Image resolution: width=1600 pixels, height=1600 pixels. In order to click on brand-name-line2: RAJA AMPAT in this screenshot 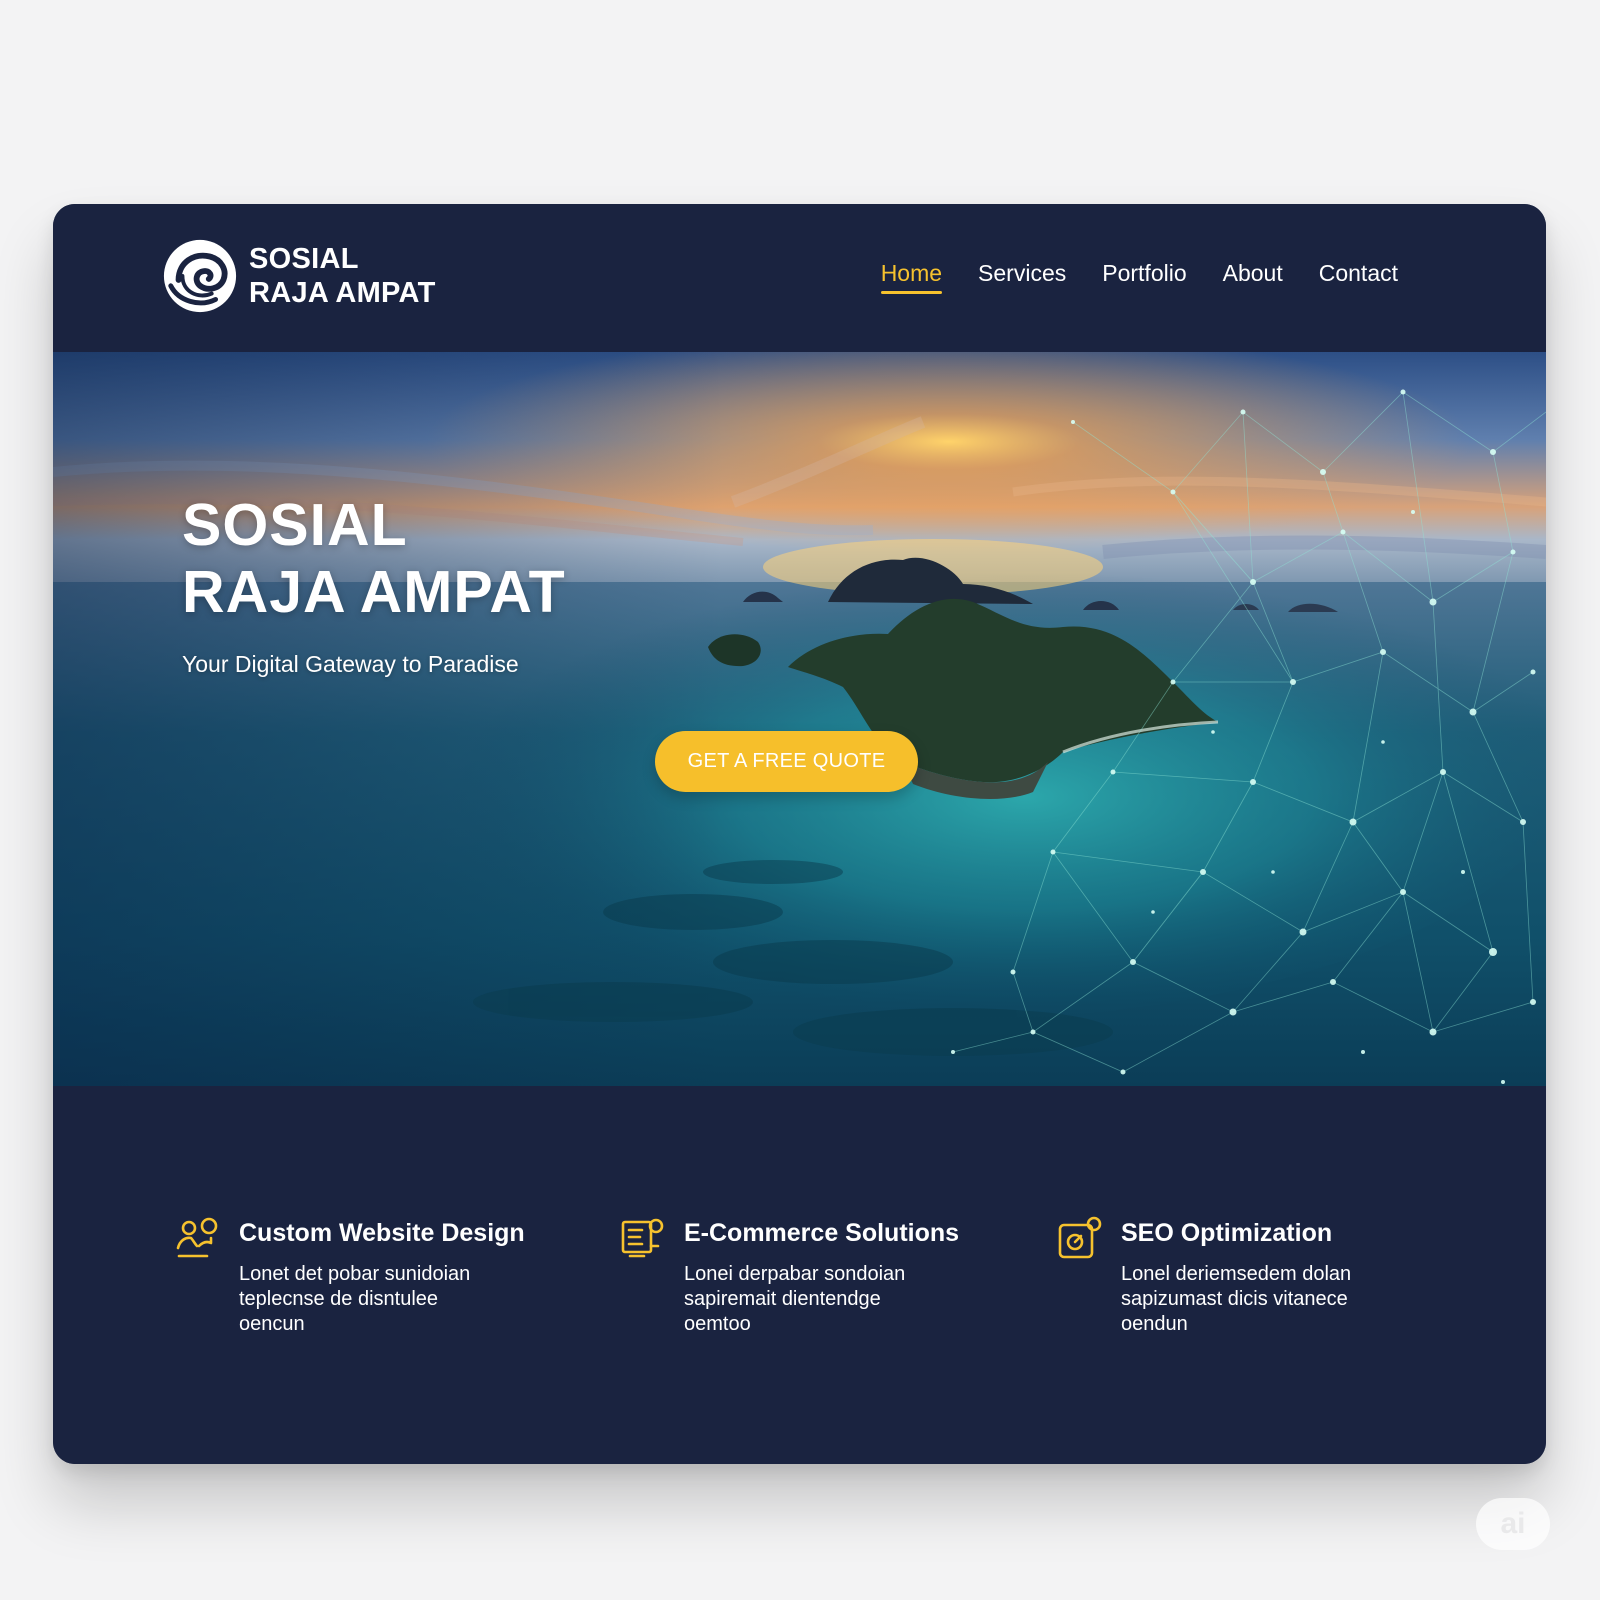, I will do `click(342, 293)`.